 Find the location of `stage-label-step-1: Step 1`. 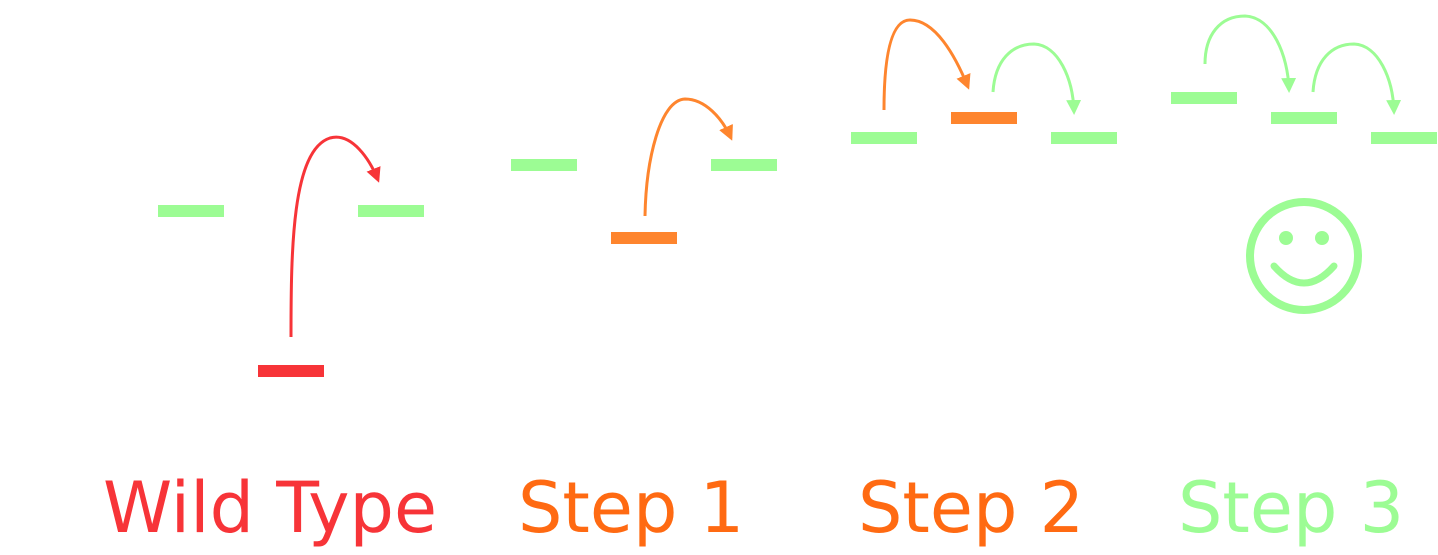

stage-label-step-1: Step 1 is located at coordinates (631, 508).